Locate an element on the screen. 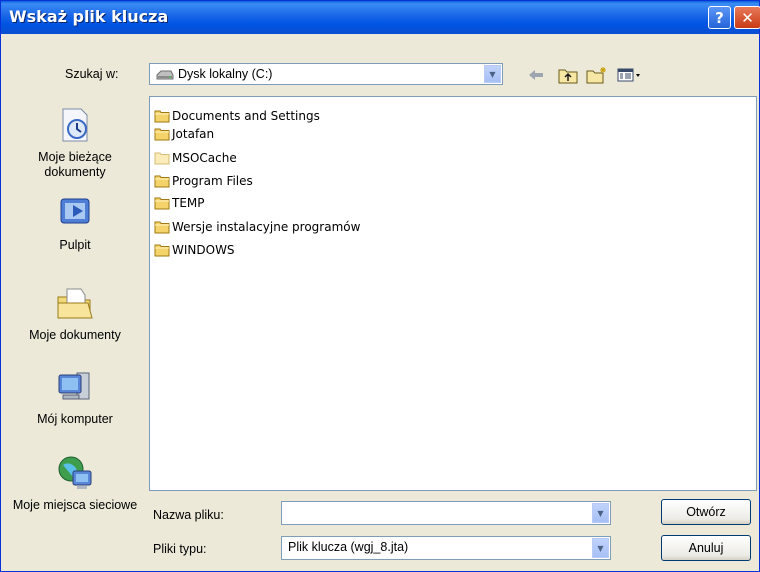  filetype-label: Pliki typu: is located at coordinates (180, 549).